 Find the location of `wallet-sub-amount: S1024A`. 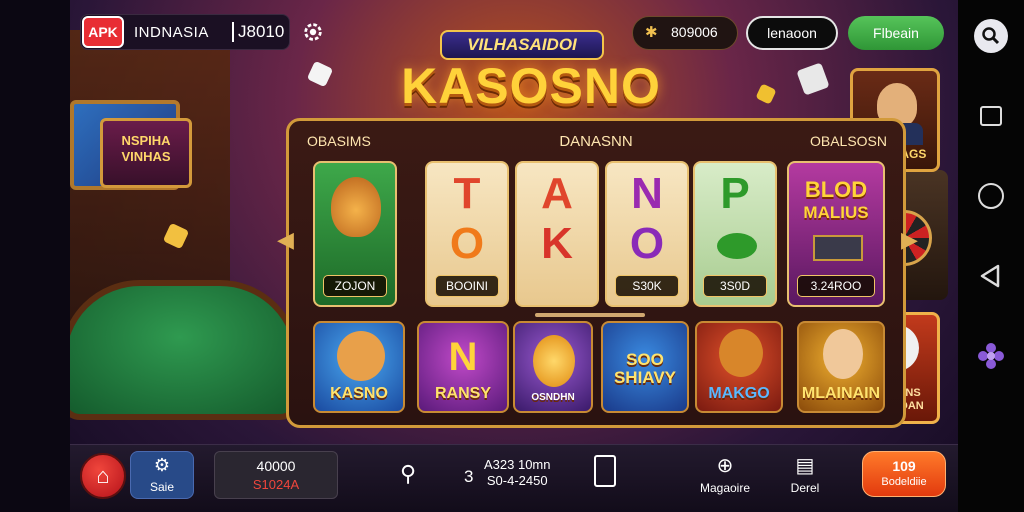

wallet-sub-amount: S1024A is located at coordinates (276, 484).